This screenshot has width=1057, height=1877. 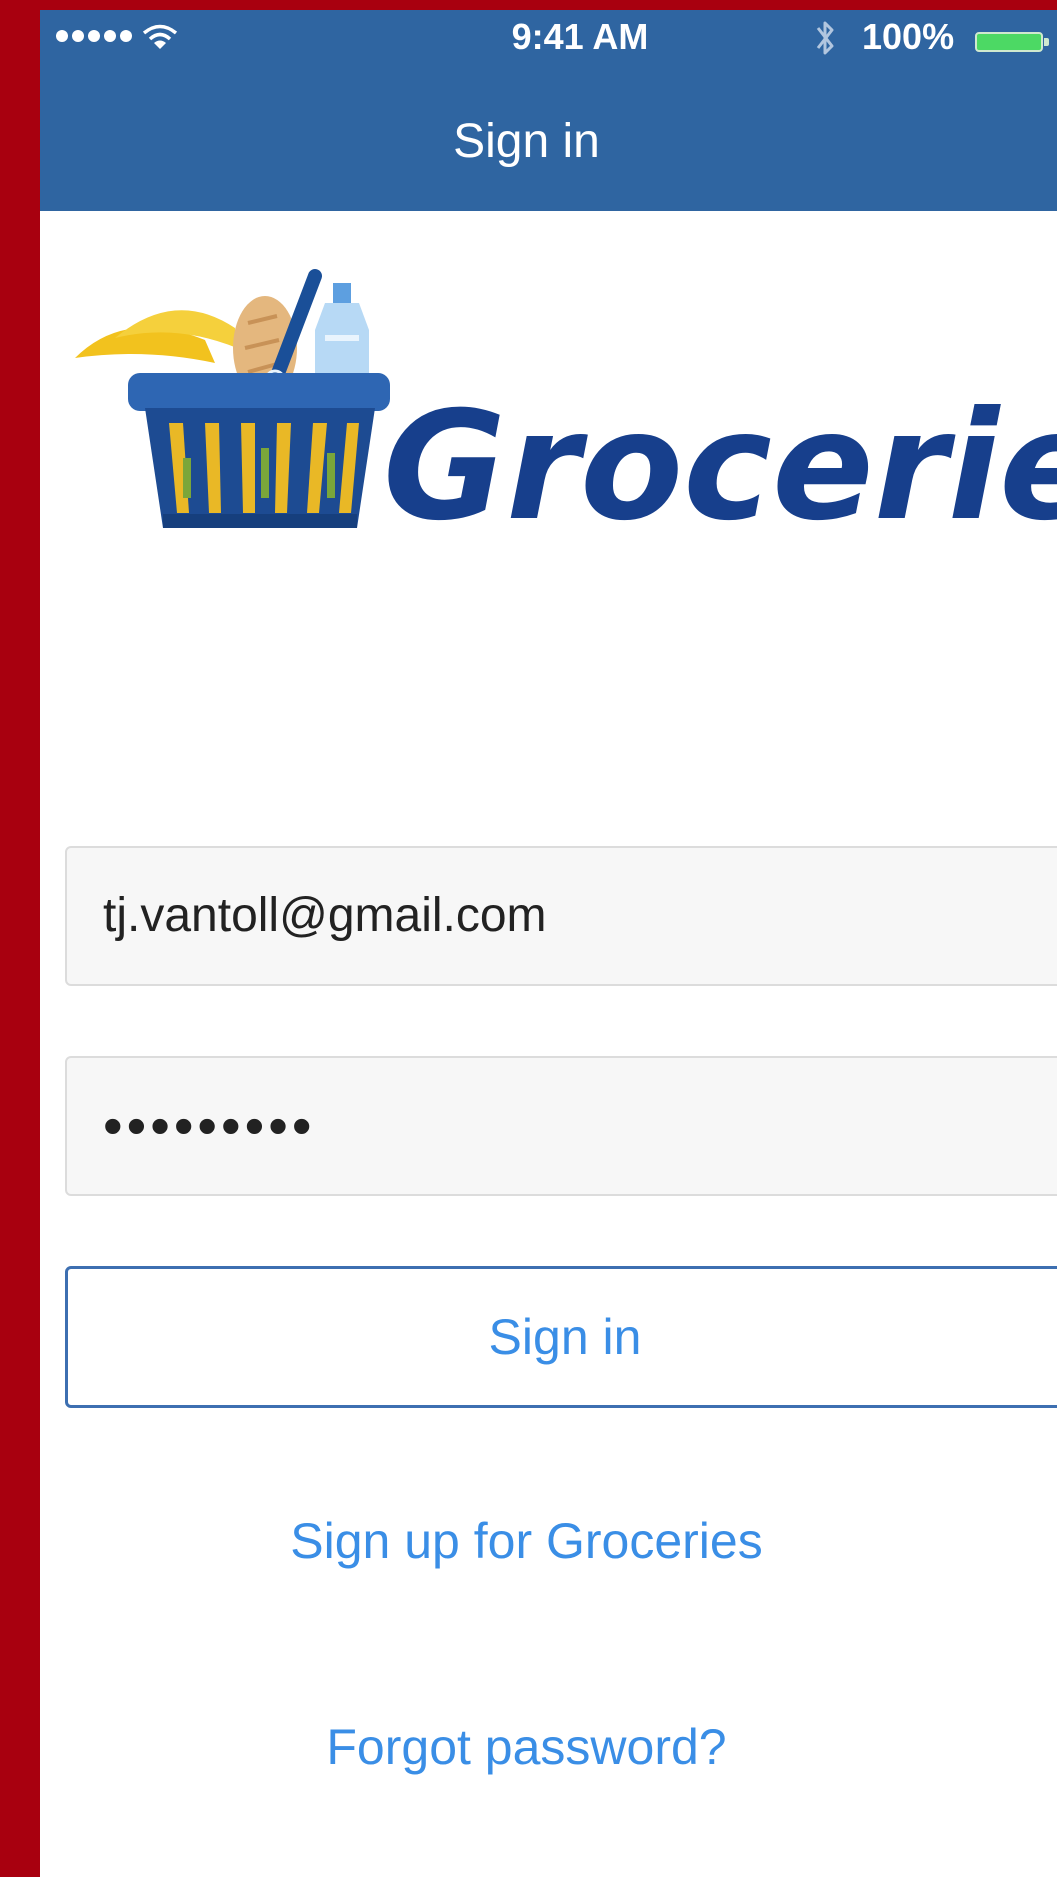 What do you see at coordinates (537, 1747) in the screenshot?
I see `forgot-password-link: Forgot password?` at bounding box center [537, 1747].